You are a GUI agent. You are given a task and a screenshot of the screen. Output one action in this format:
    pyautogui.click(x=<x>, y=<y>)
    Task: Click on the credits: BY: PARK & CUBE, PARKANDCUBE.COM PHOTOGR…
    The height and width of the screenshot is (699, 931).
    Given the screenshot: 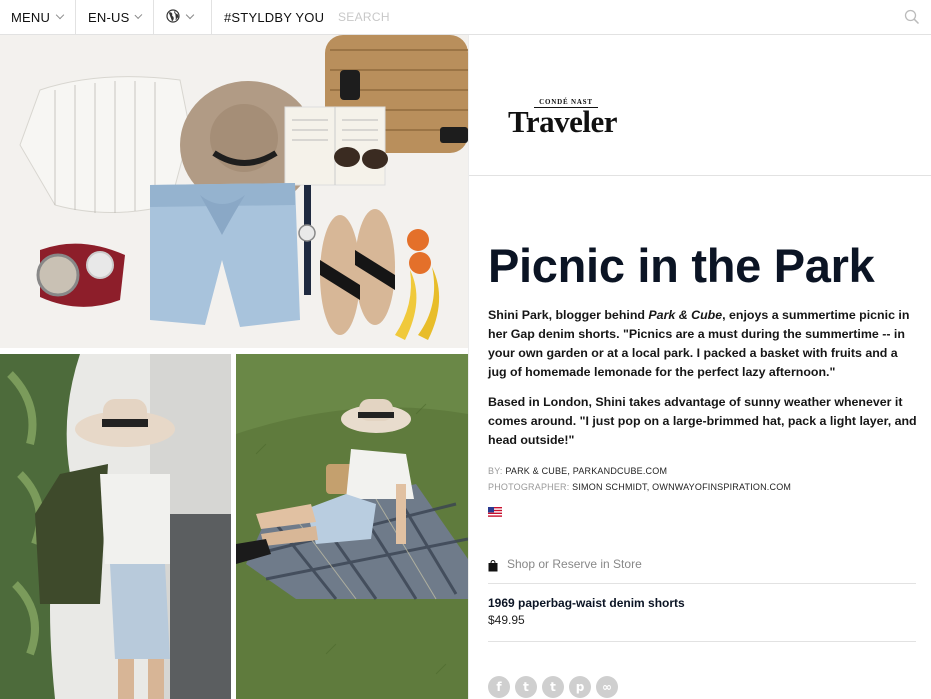 What is the action you would take?
    pyautogui.click(x=703, y=479)
    